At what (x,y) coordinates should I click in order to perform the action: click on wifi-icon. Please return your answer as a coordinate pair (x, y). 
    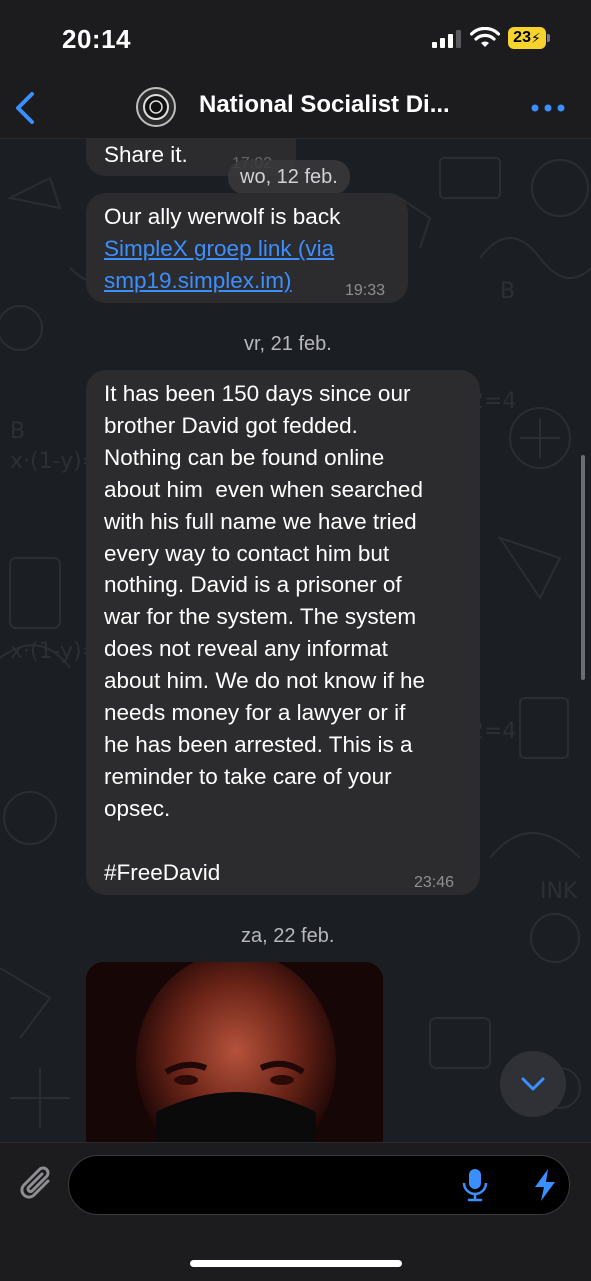
    Looking at the image, I should click on (485, 37).